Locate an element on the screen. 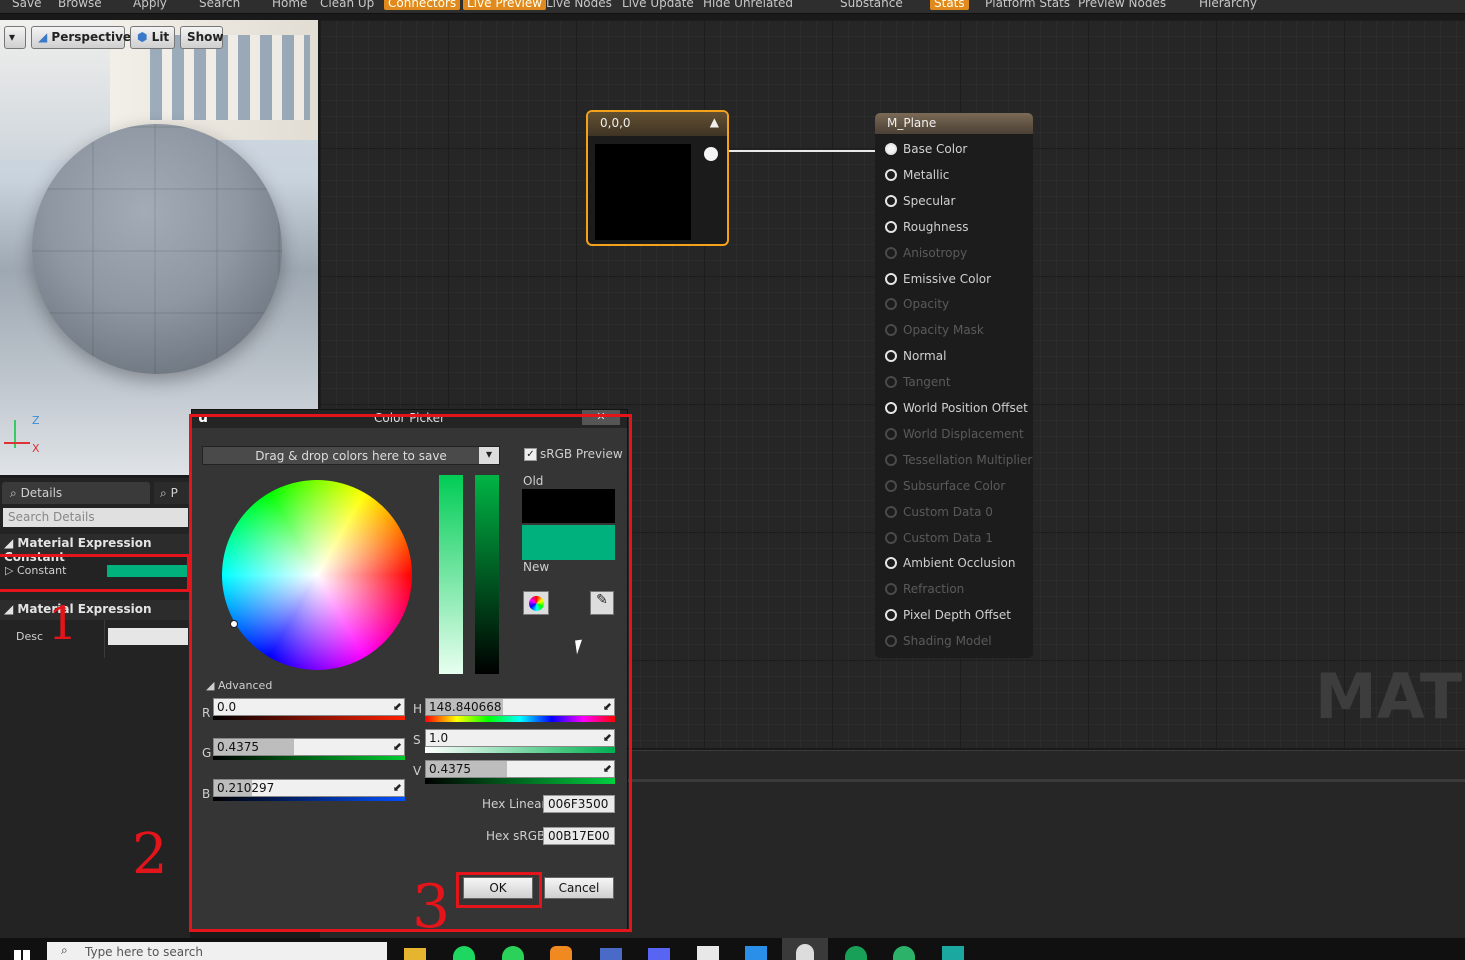 The width and height of the screenshot is (1465, 960). material-pin-refraction: Refraction is located at coordinates (924, 591).